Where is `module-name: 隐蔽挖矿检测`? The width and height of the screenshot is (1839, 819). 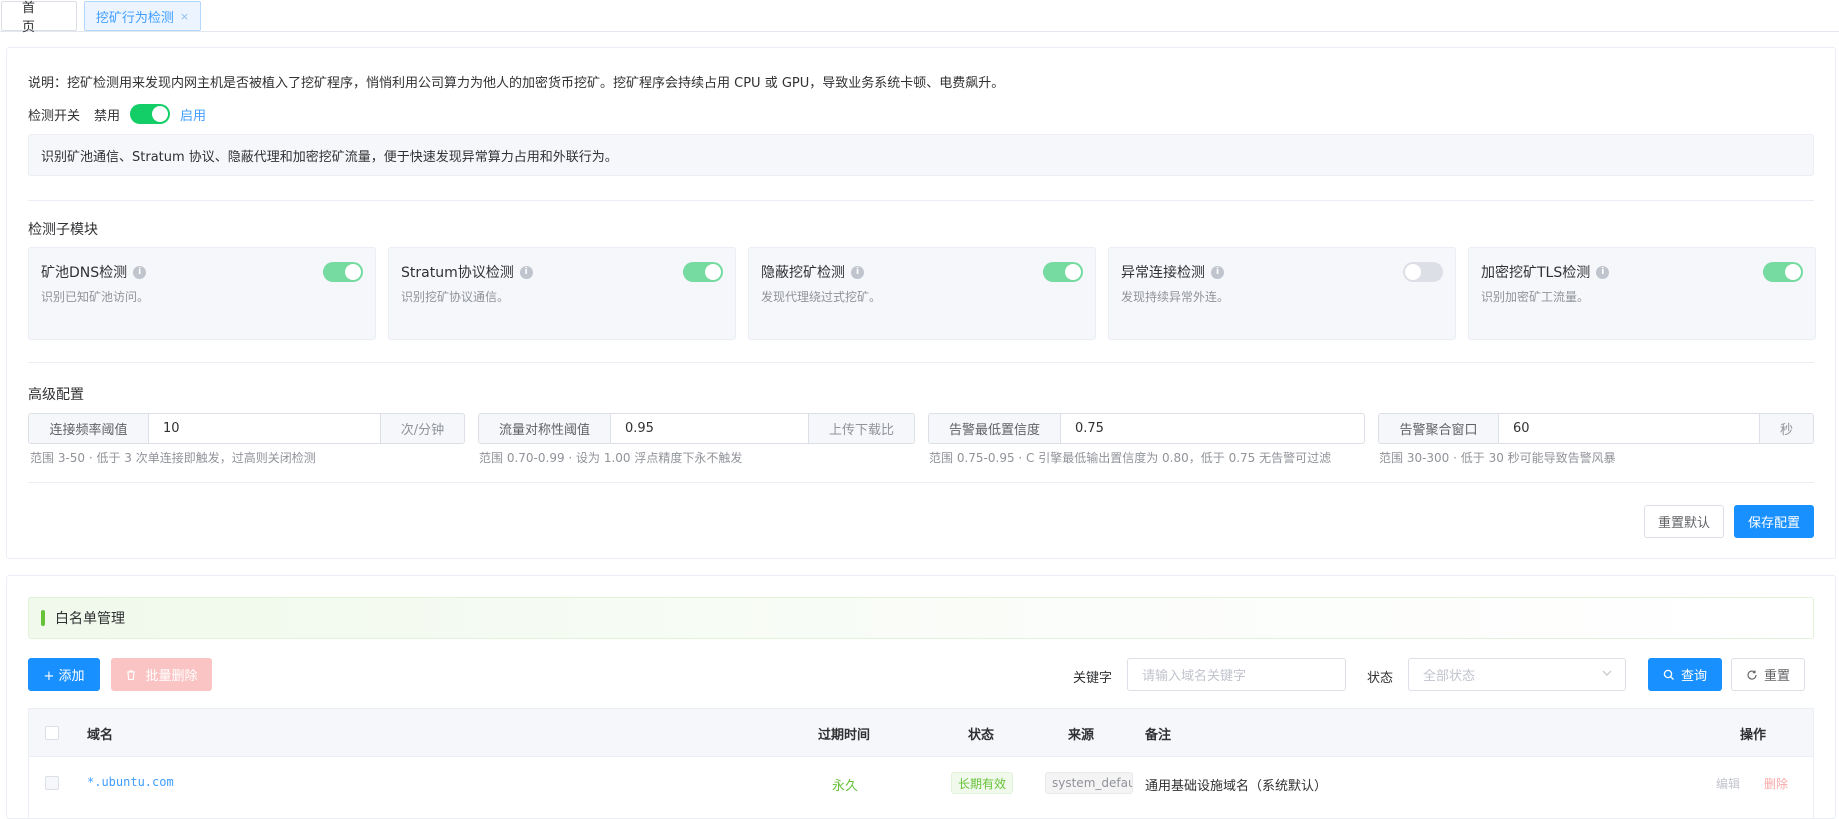 module-name: 隐蔽挖矿检测 is located at coordinates (803, 273).